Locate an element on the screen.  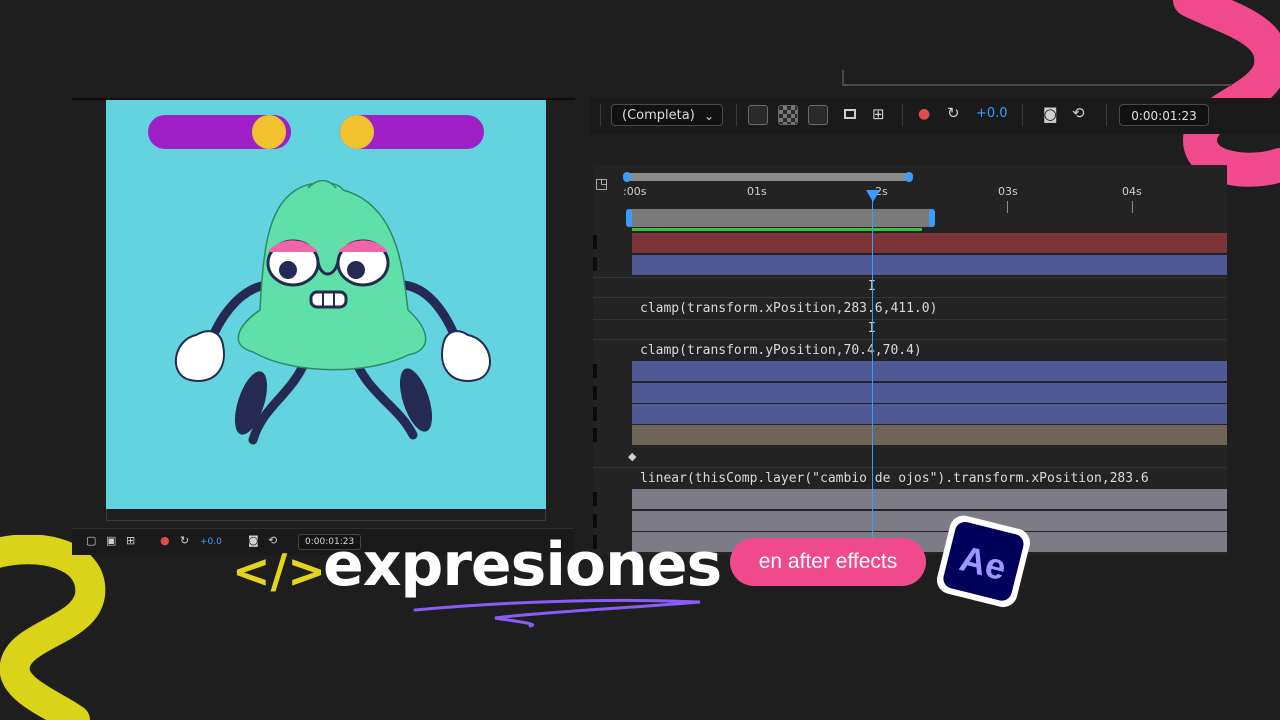
resolution-dropdown: (Completa) ⌄ is located at coordinates (667, 115).